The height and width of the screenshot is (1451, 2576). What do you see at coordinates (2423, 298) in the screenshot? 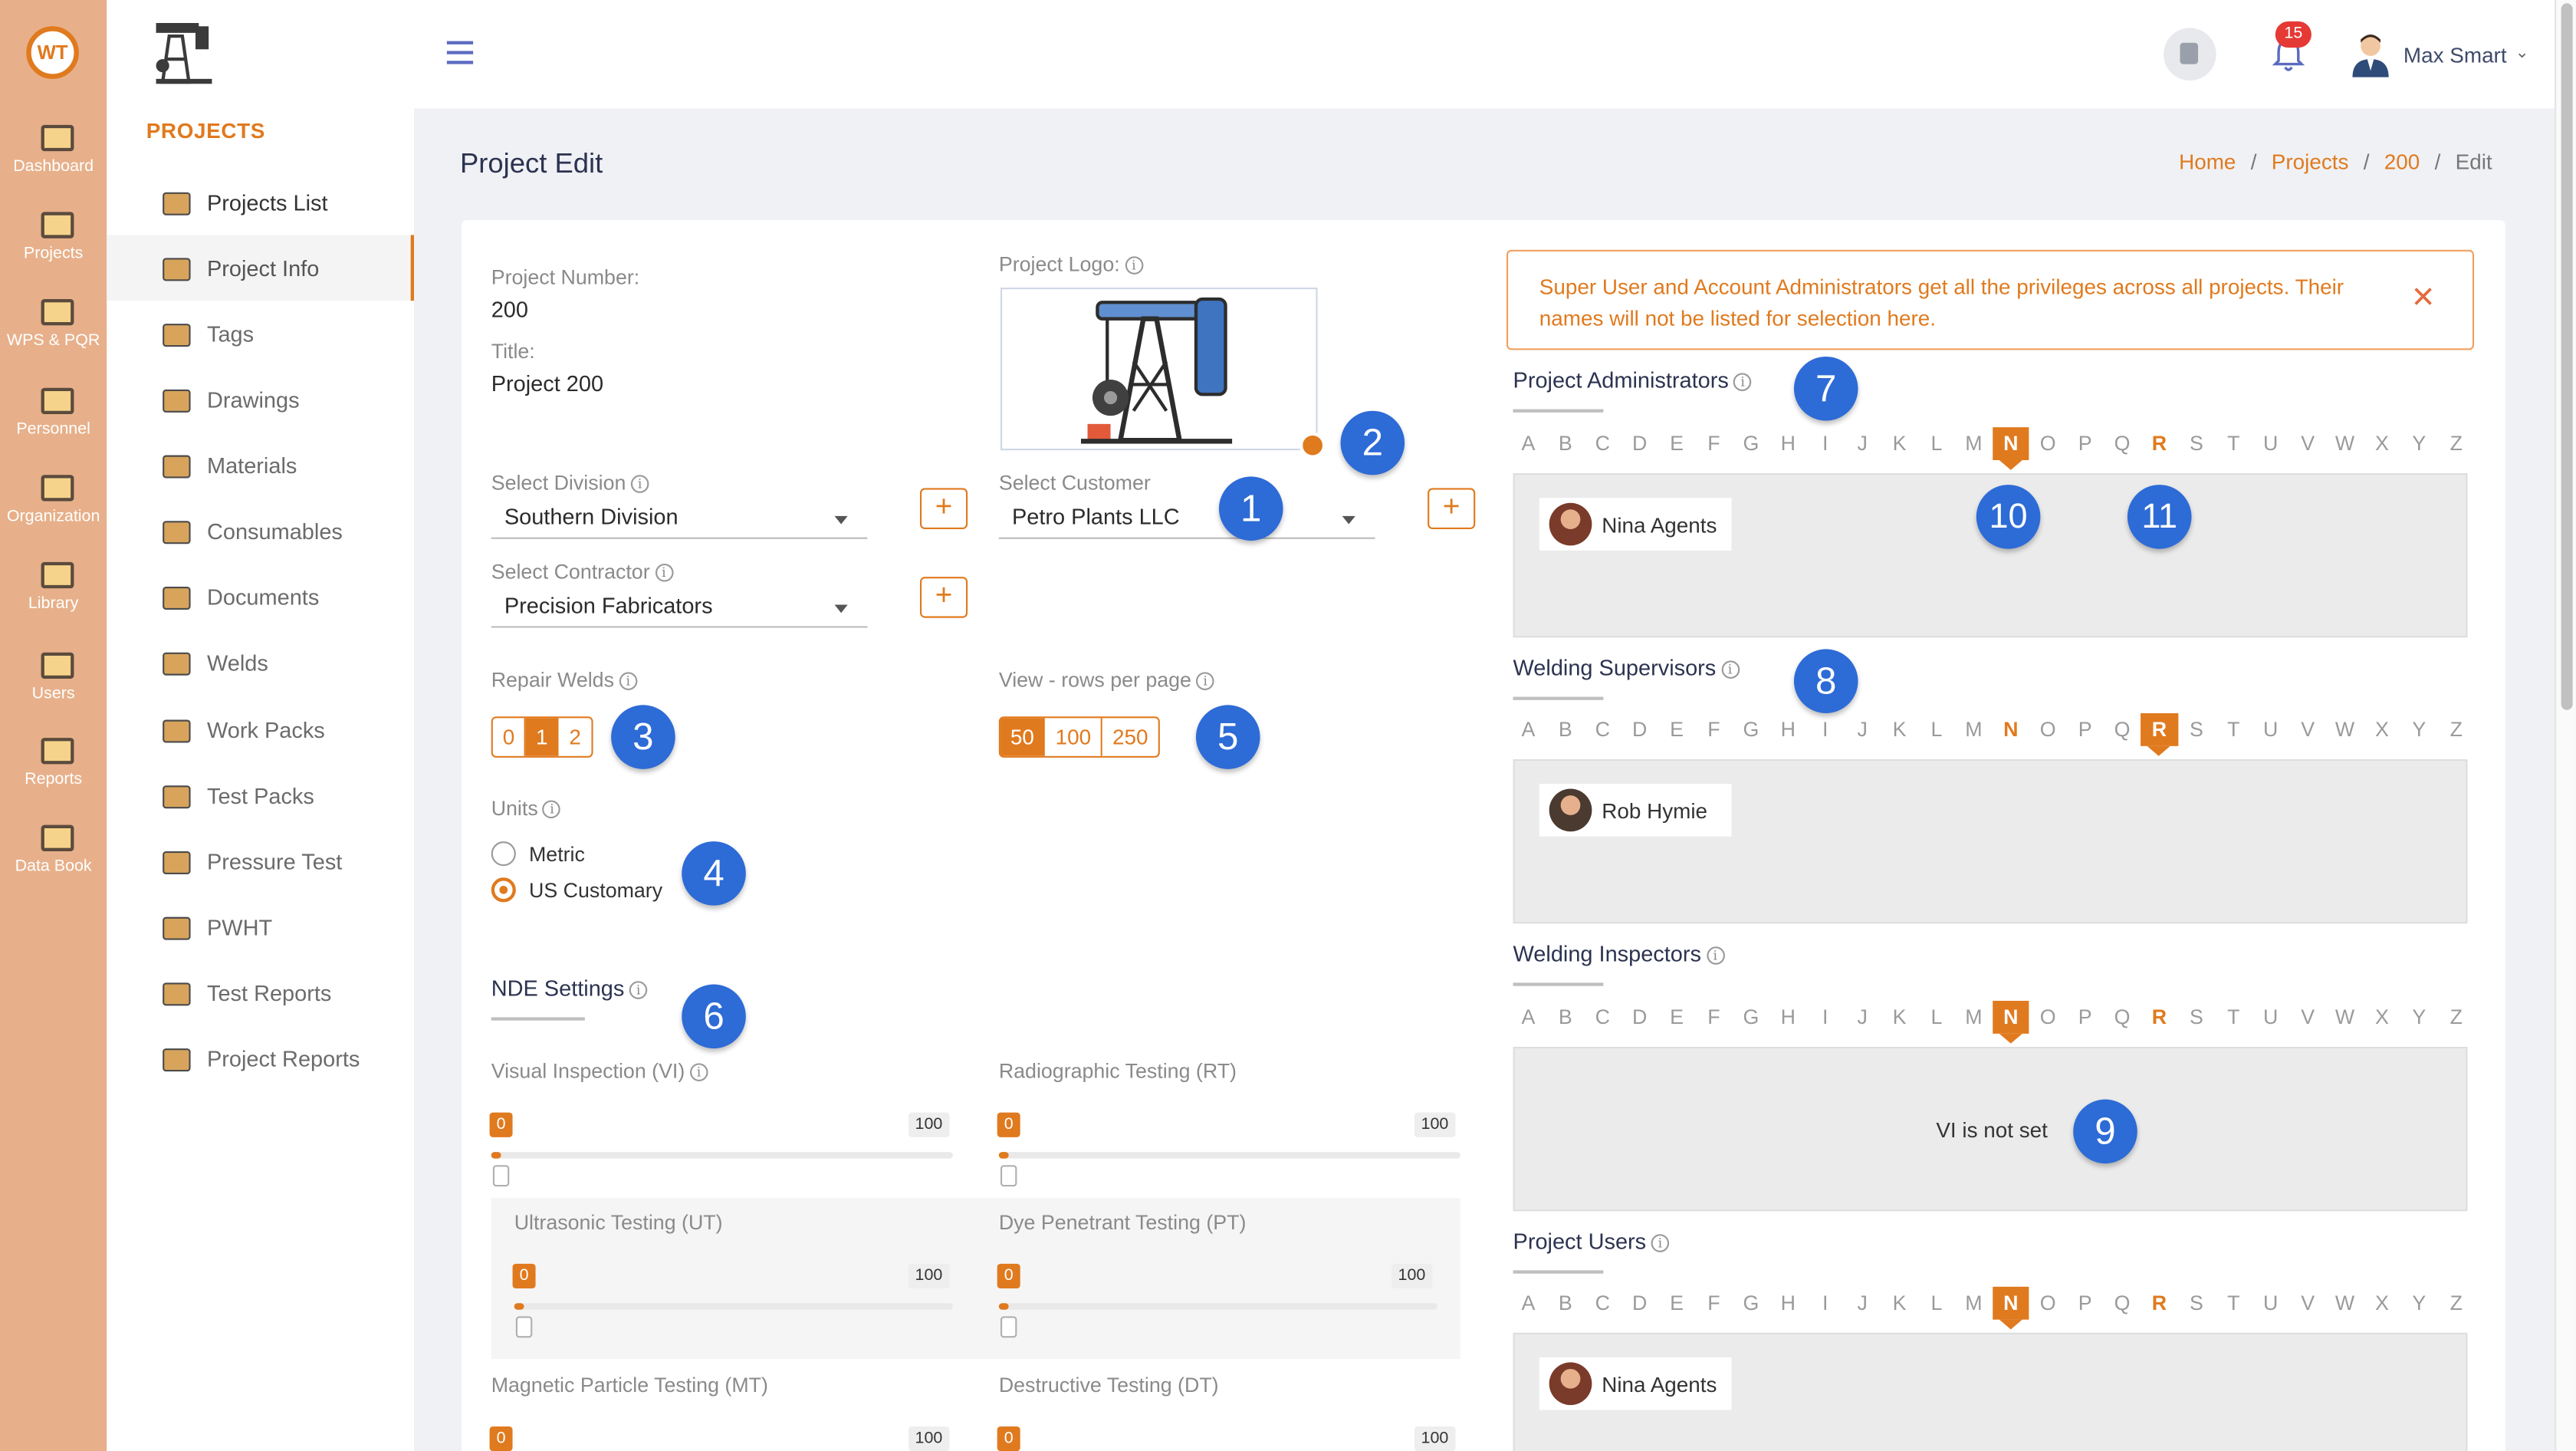
I see `close-icon: ✕` at bounding box center [2423, 298].